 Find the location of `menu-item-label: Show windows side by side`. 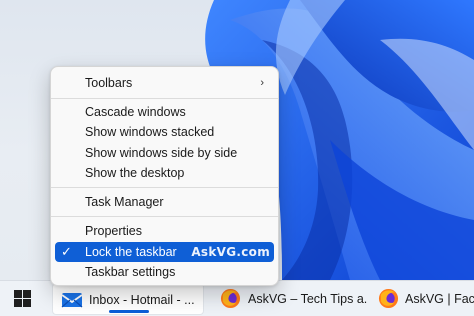

menu-item-label: Show windows side by side is located at coordinates (161, 153).